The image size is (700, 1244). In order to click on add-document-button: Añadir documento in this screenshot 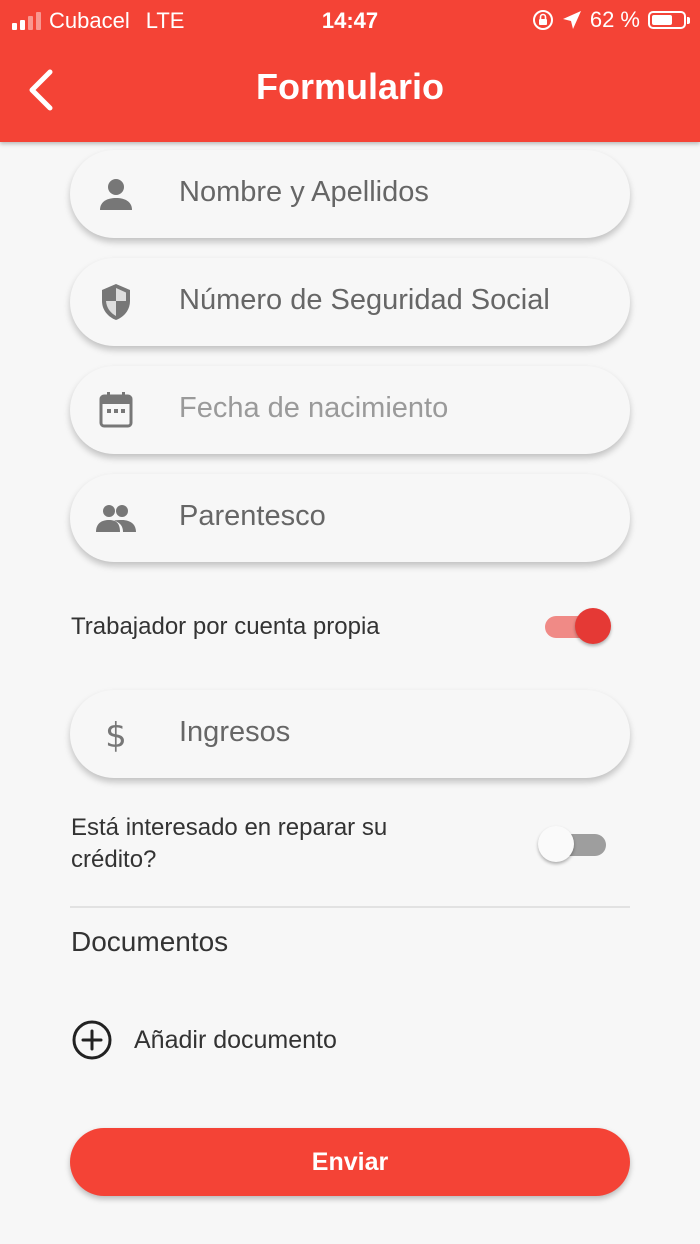, I will do `click(203, 1040)`.